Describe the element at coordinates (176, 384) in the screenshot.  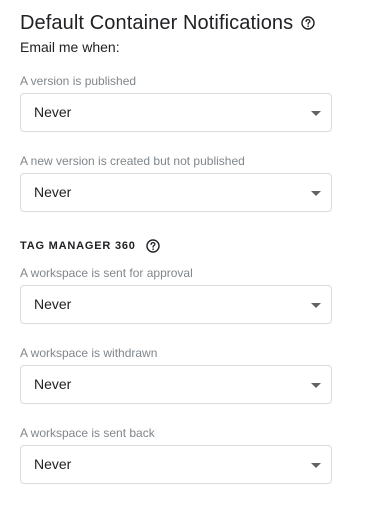
I see `workspace-withdrawn-select: Never` at that location.